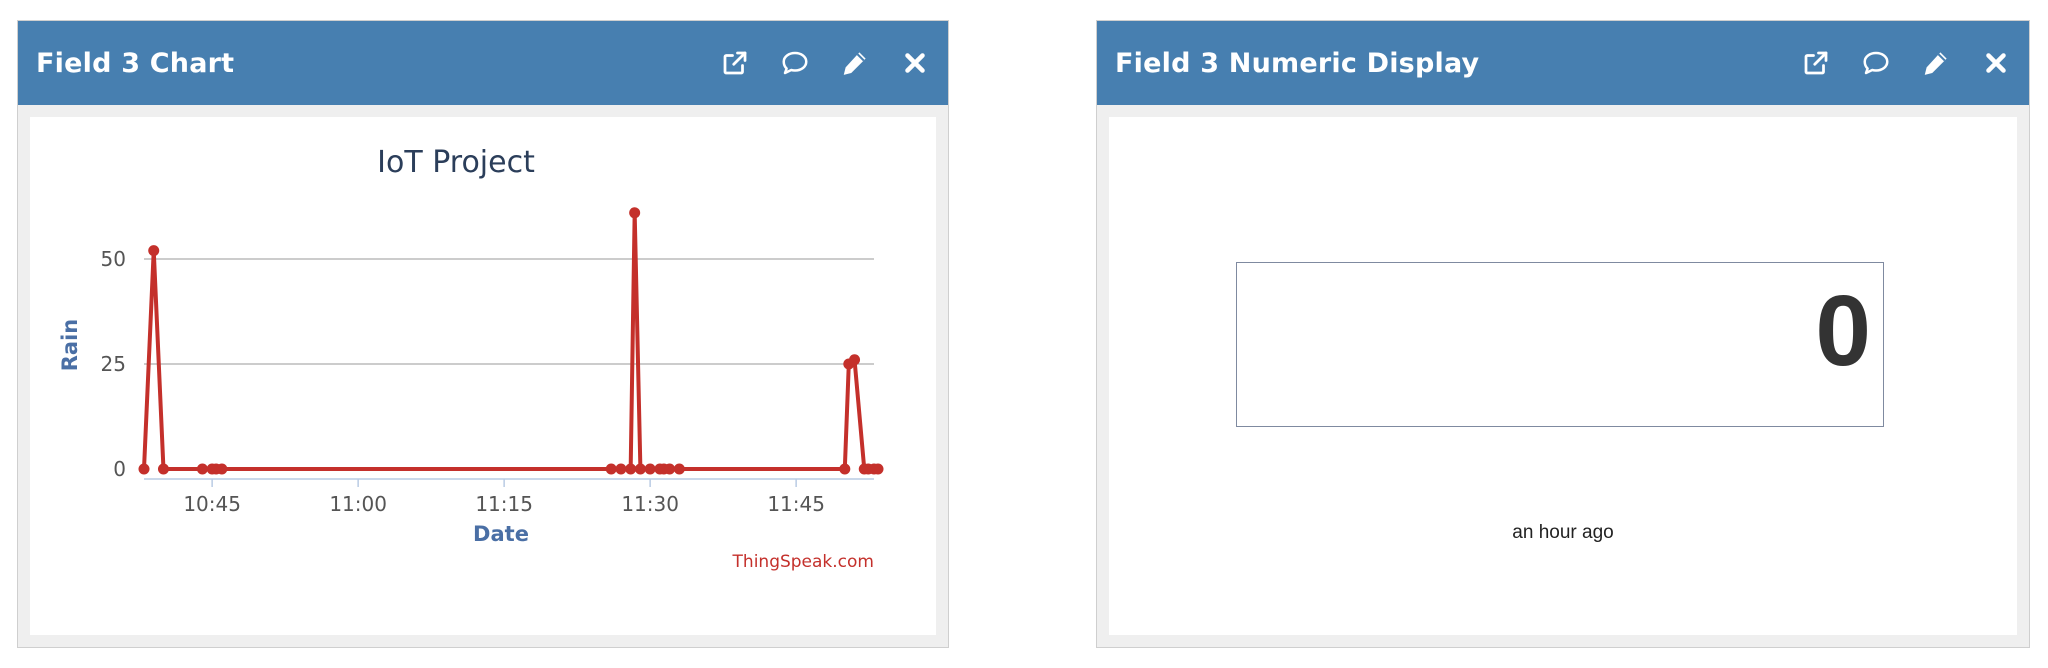 This screenshot has height=668, width=2048. What do you see at coordinates (456, 162) in the screenshot?
I see `chart-title: IoT Project` at bounding box center [456, 162].